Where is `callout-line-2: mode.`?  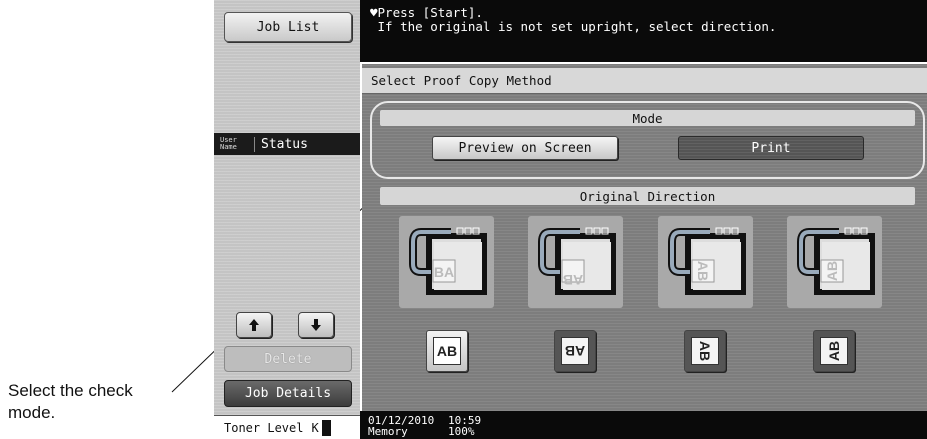
callout-line-2: mode. is located at coordinates (32, 412).